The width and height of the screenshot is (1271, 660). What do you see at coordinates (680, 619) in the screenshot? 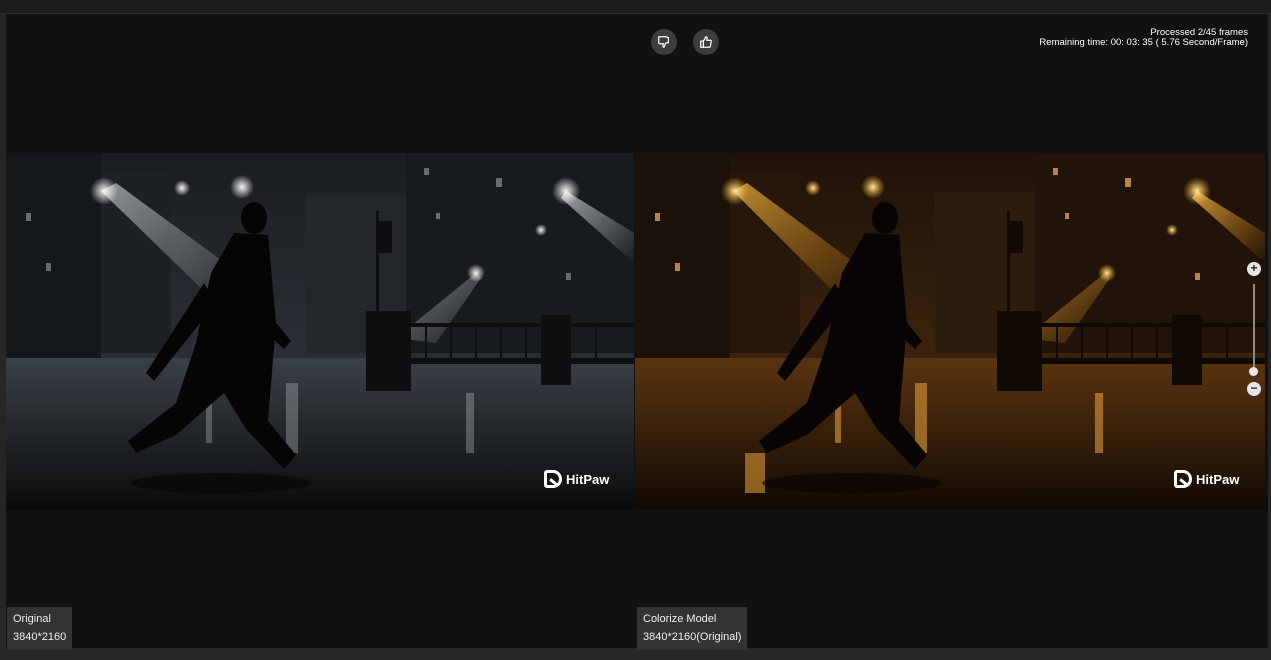
I see `colorize-model-title: Colorize Model` at bounding box center [680, 619].